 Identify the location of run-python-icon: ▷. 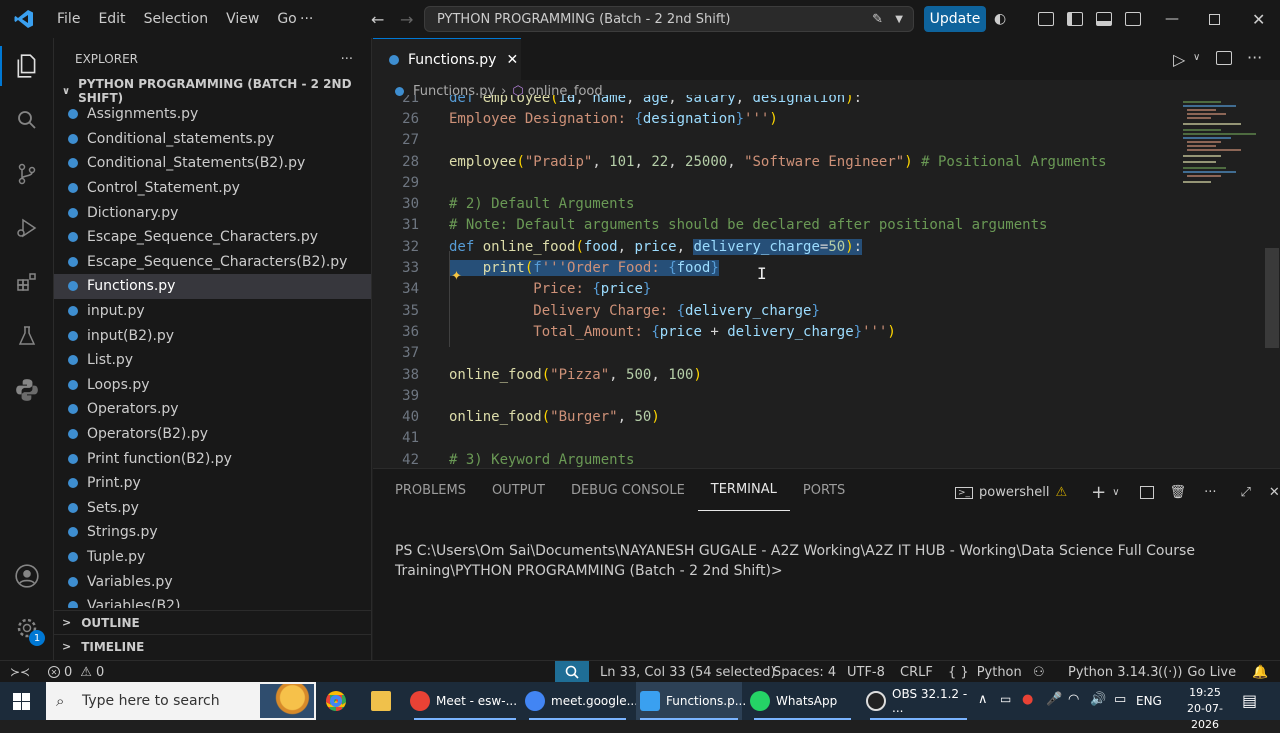
(1179, 59).